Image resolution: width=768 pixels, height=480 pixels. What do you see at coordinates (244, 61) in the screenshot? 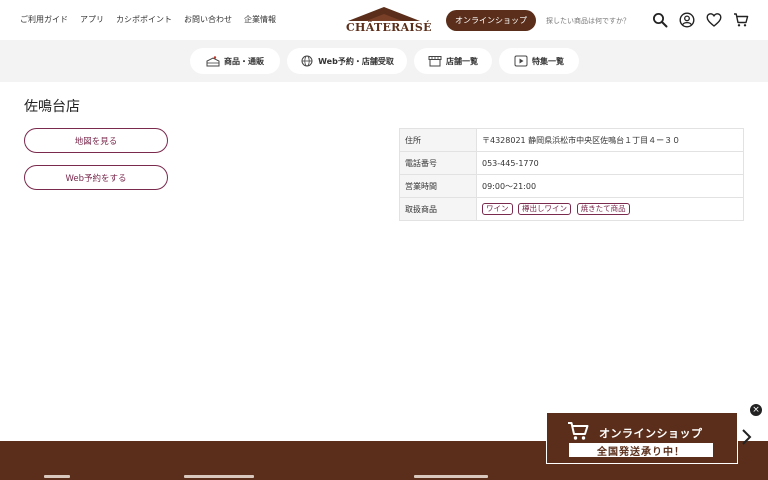
I see `category-products-label: 商品・通販` at bounding box center [244, 61].